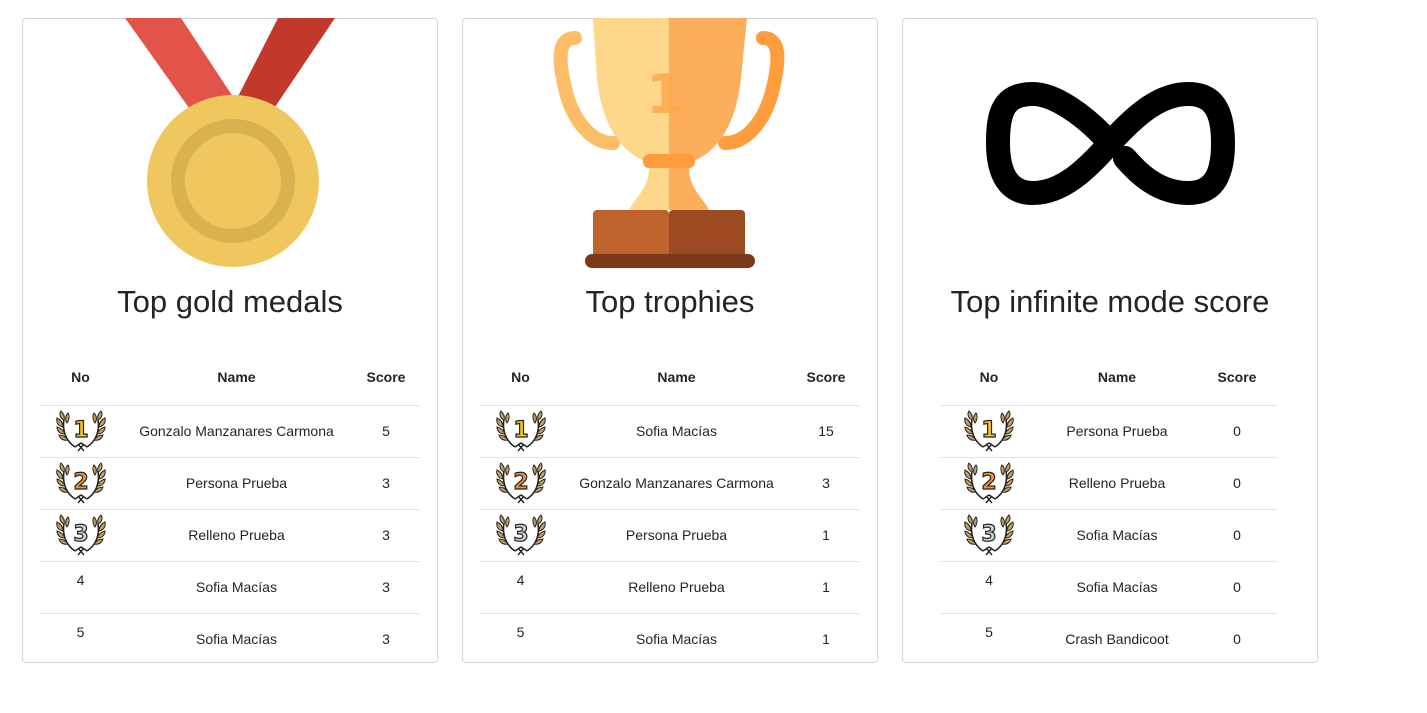  I want to click on table-row: 2 Relleno Prueba 0, so click(1109, 483).